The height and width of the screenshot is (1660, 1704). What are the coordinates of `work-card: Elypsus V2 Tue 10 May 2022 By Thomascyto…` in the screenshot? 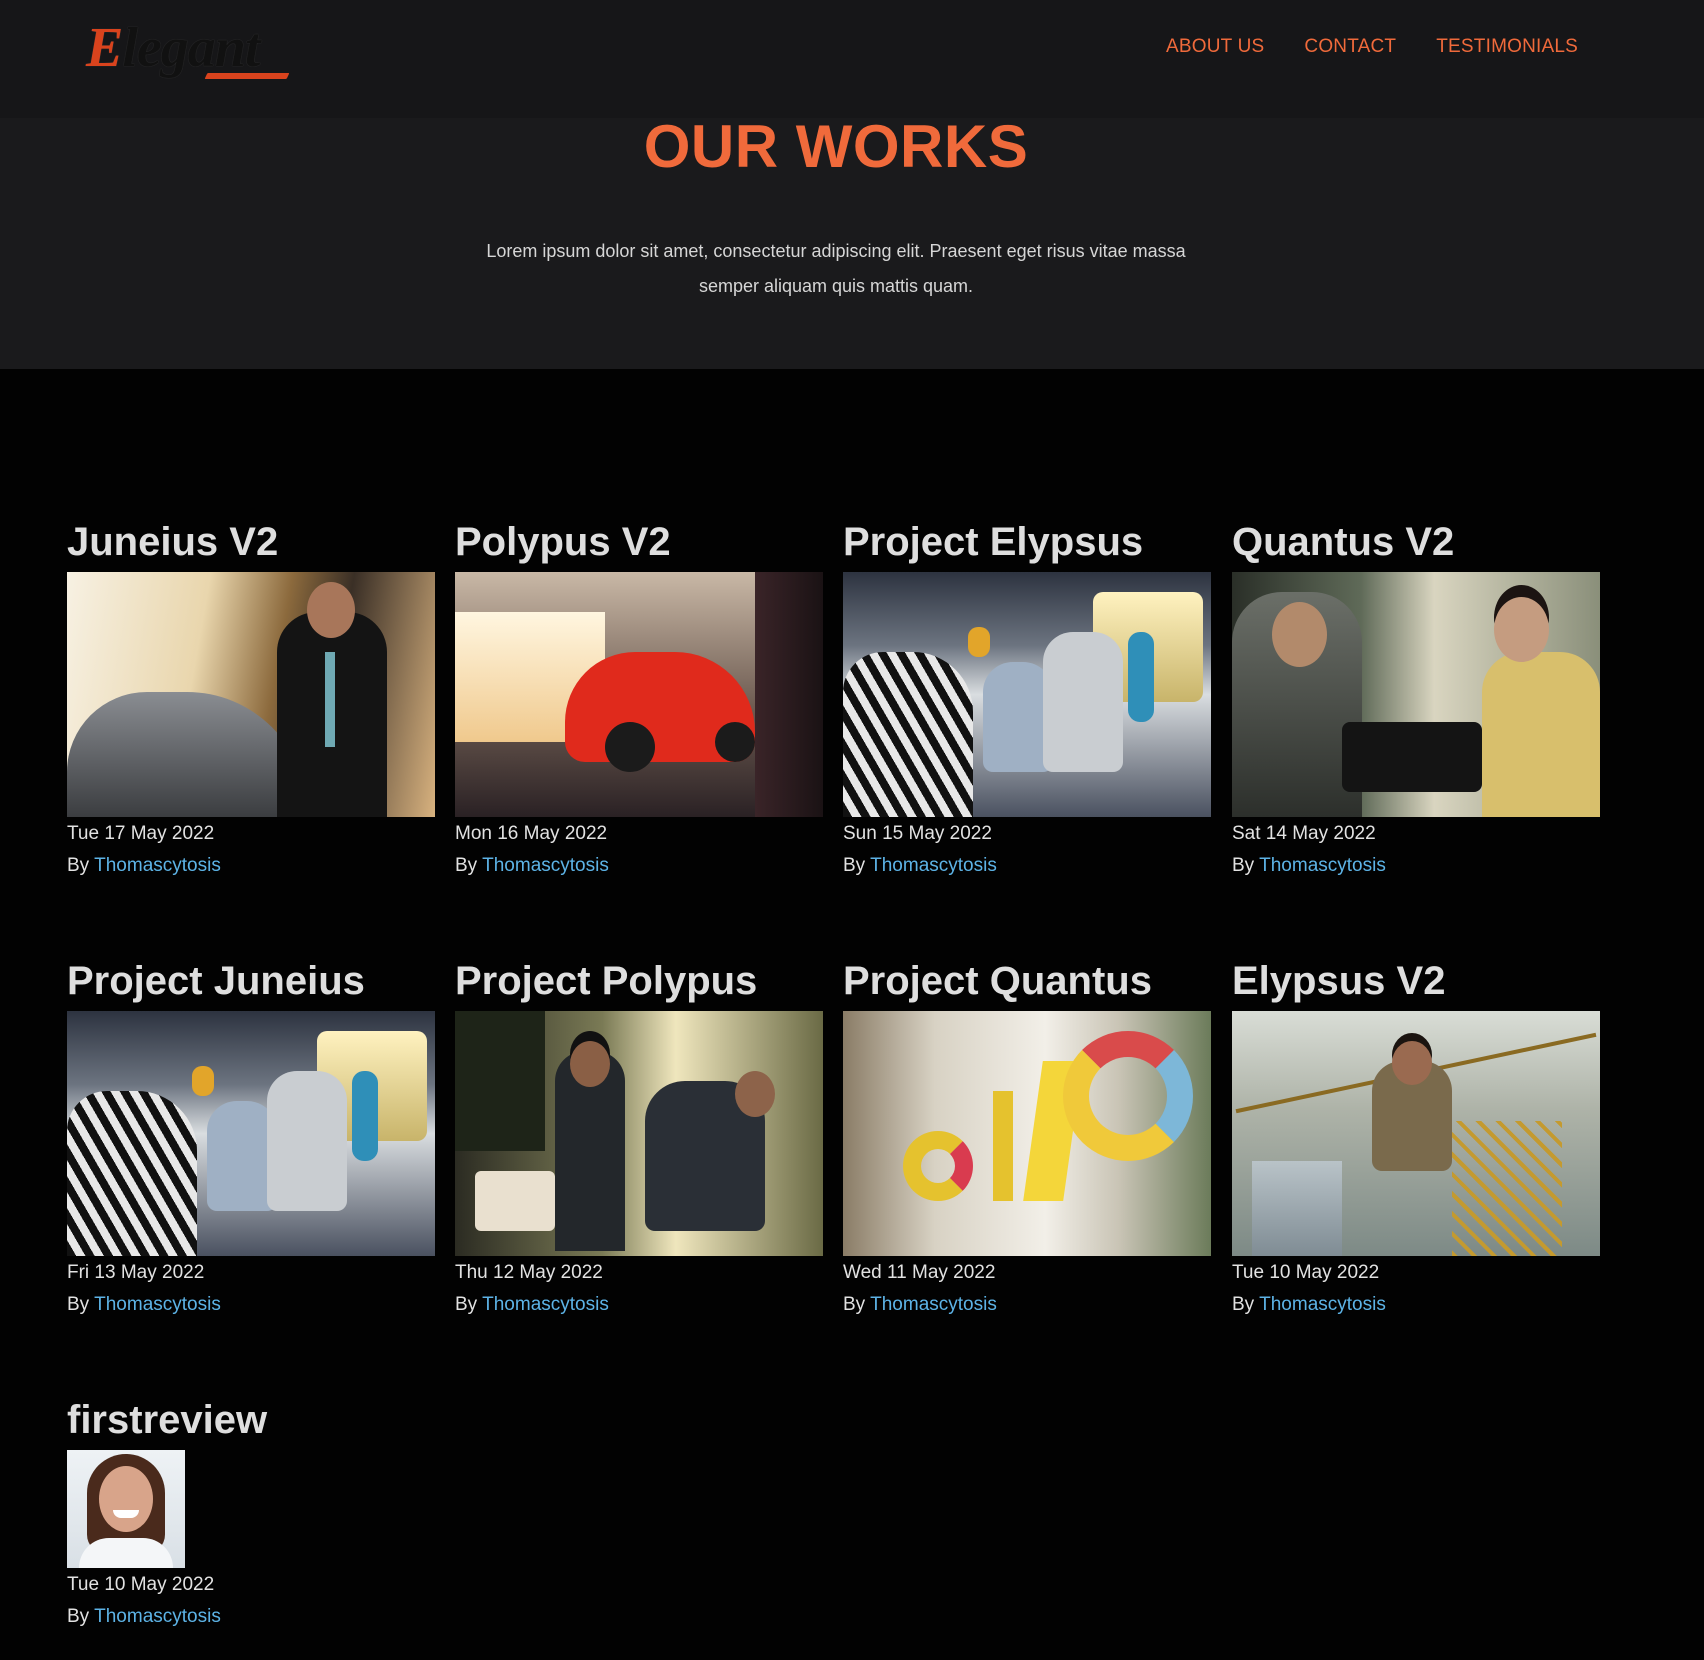 It's located at (1416, 1136).